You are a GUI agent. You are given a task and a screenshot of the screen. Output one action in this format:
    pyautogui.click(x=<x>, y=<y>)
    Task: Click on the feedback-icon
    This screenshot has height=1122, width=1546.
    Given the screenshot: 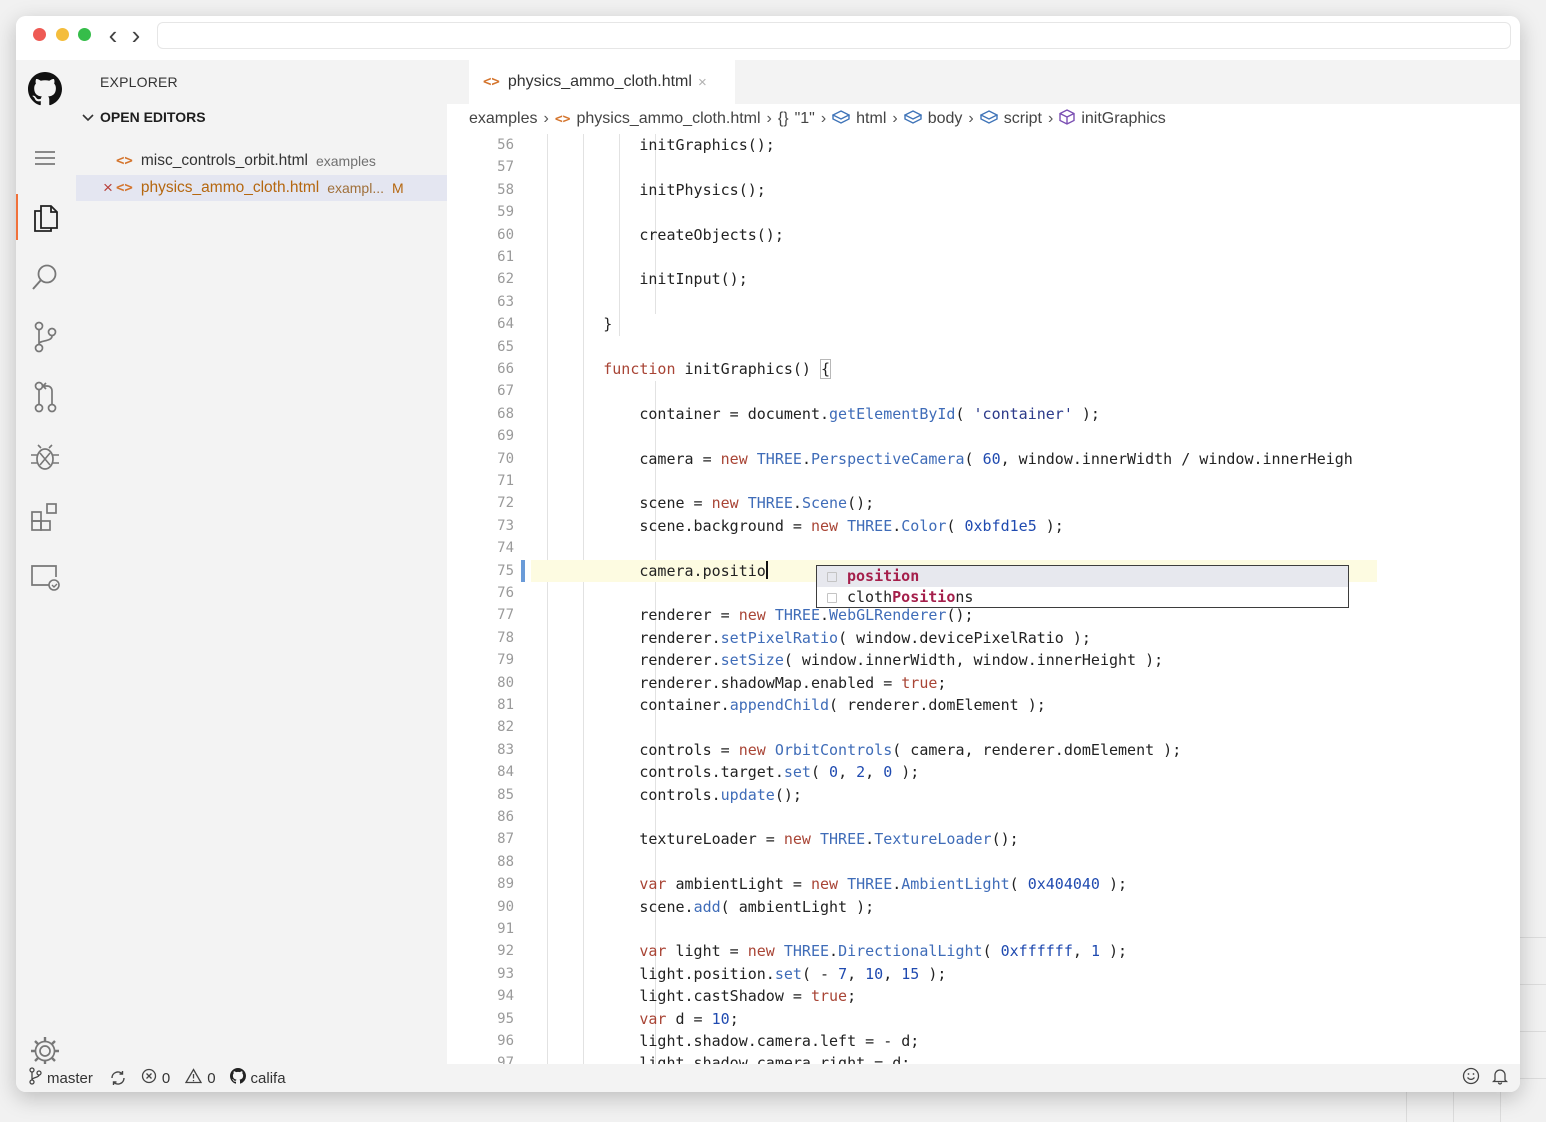 What is the action you would take?
    pyautogui.click(x=1471, y=1078)
    